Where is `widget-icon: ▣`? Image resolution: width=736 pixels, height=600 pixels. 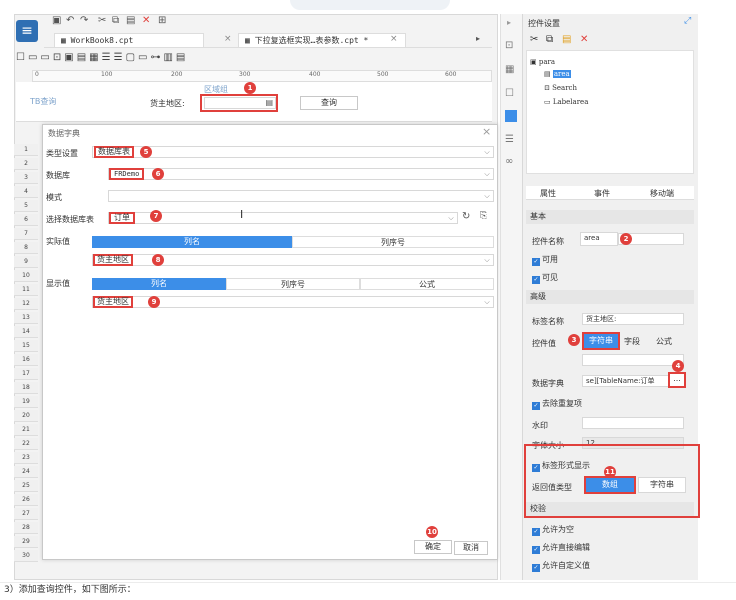 widget-icon: ▣ is located at coordinates (70, 57).